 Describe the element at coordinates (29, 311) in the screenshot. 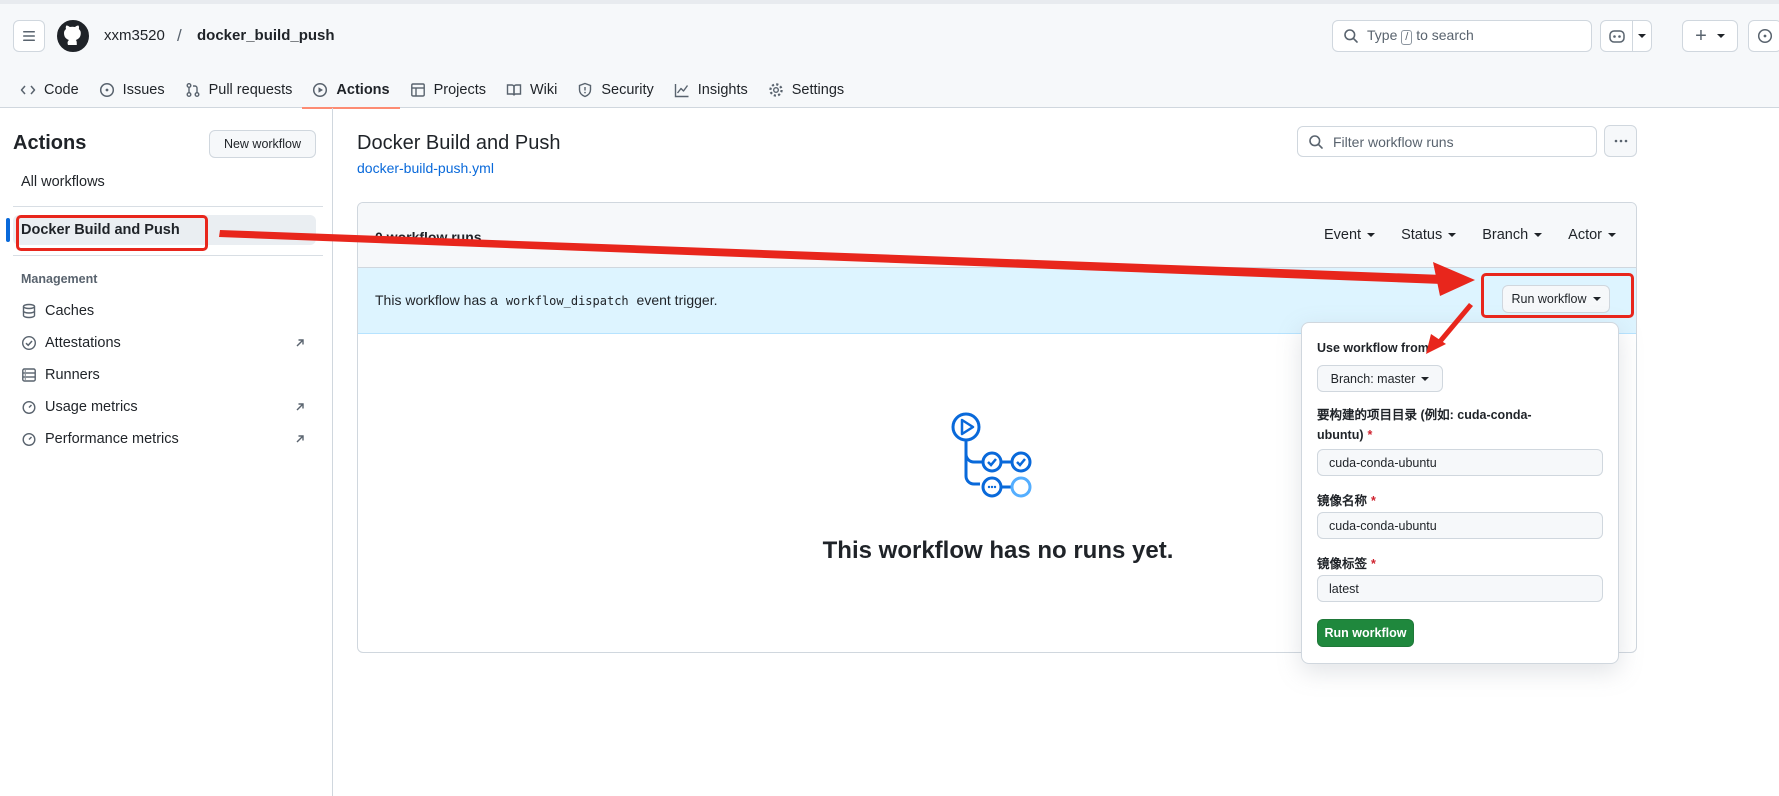

I see `database-icon` at that location.